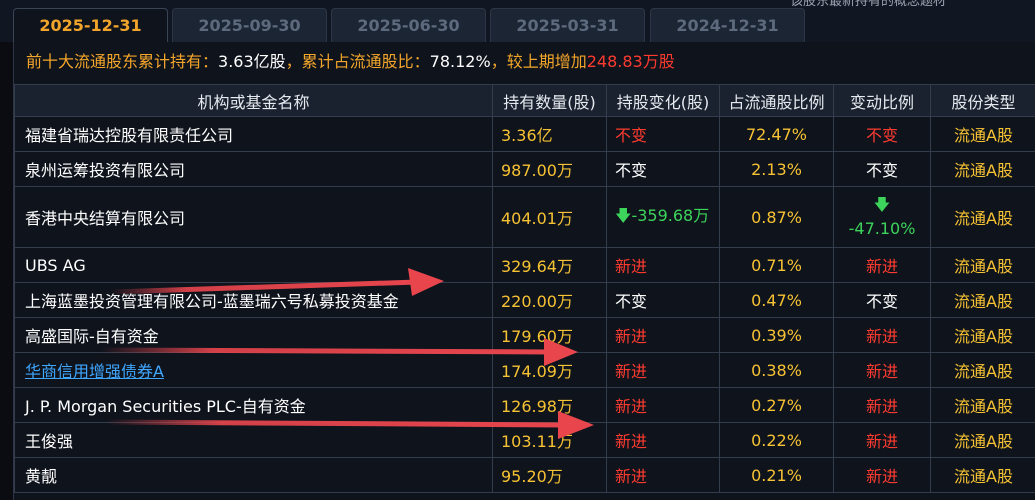 This screenshot has height=500, width=1035. Describe the element at coordinates (882, 100) in the screenshot. I see `col-header-variation: 变动比例` at that location.